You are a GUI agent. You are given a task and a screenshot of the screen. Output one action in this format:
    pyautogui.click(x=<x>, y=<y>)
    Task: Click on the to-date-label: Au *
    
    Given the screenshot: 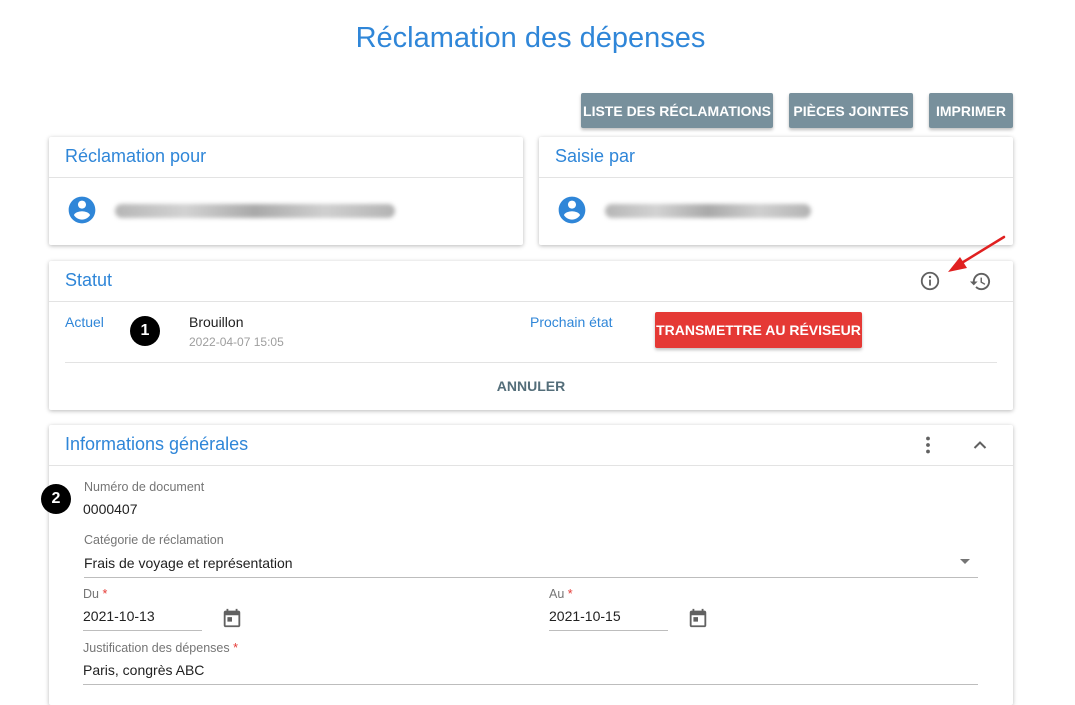 What is the action you would take?
    pyautogui.click(x=561, y=594)
    